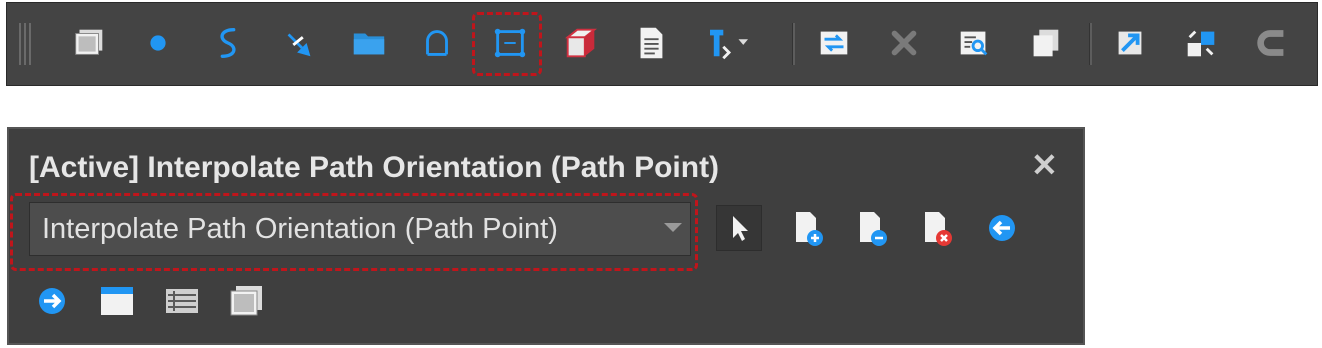 Image resolution: width=1322 pixels, height=348 pixels. I want to click on window-icon, so click(117, 301).